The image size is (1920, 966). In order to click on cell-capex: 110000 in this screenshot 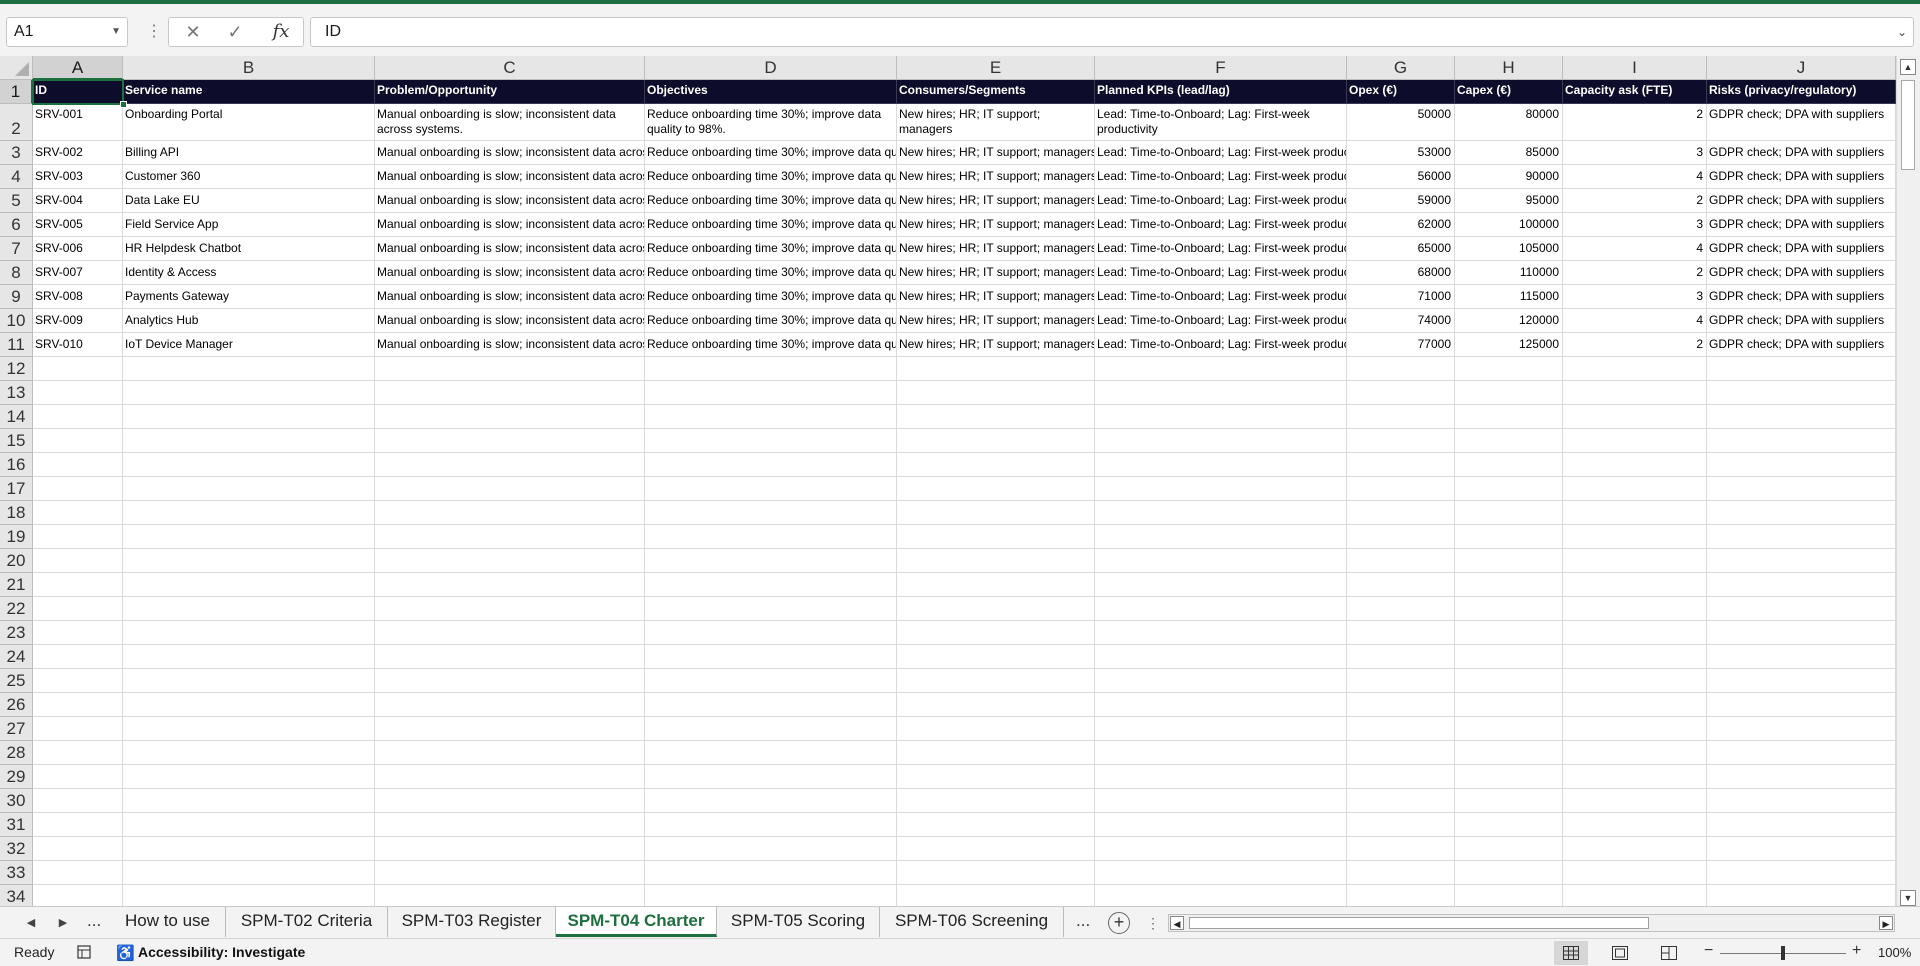, I will do `click(1509, 273)`.